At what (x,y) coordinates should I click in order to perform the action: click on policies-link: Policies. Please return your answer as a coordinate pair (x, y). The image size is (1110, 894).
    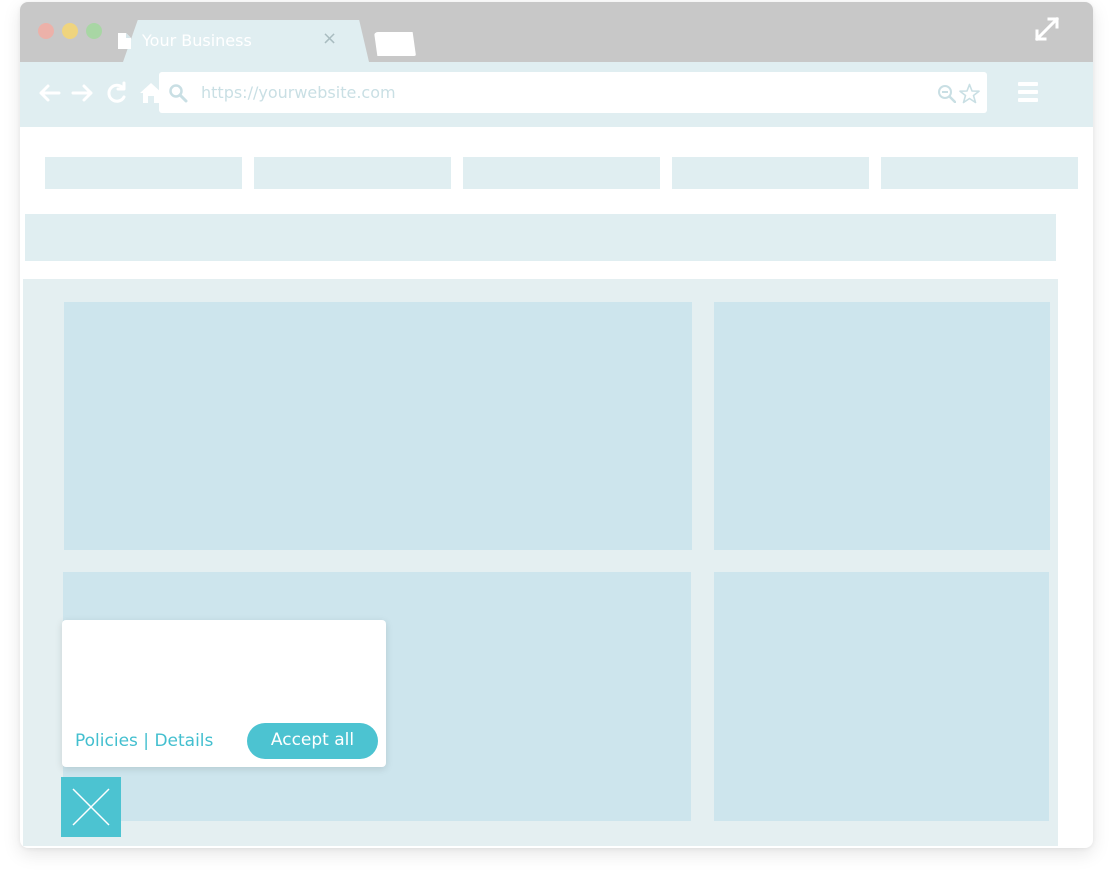
    Looking at the image, I should click on (106, 741).